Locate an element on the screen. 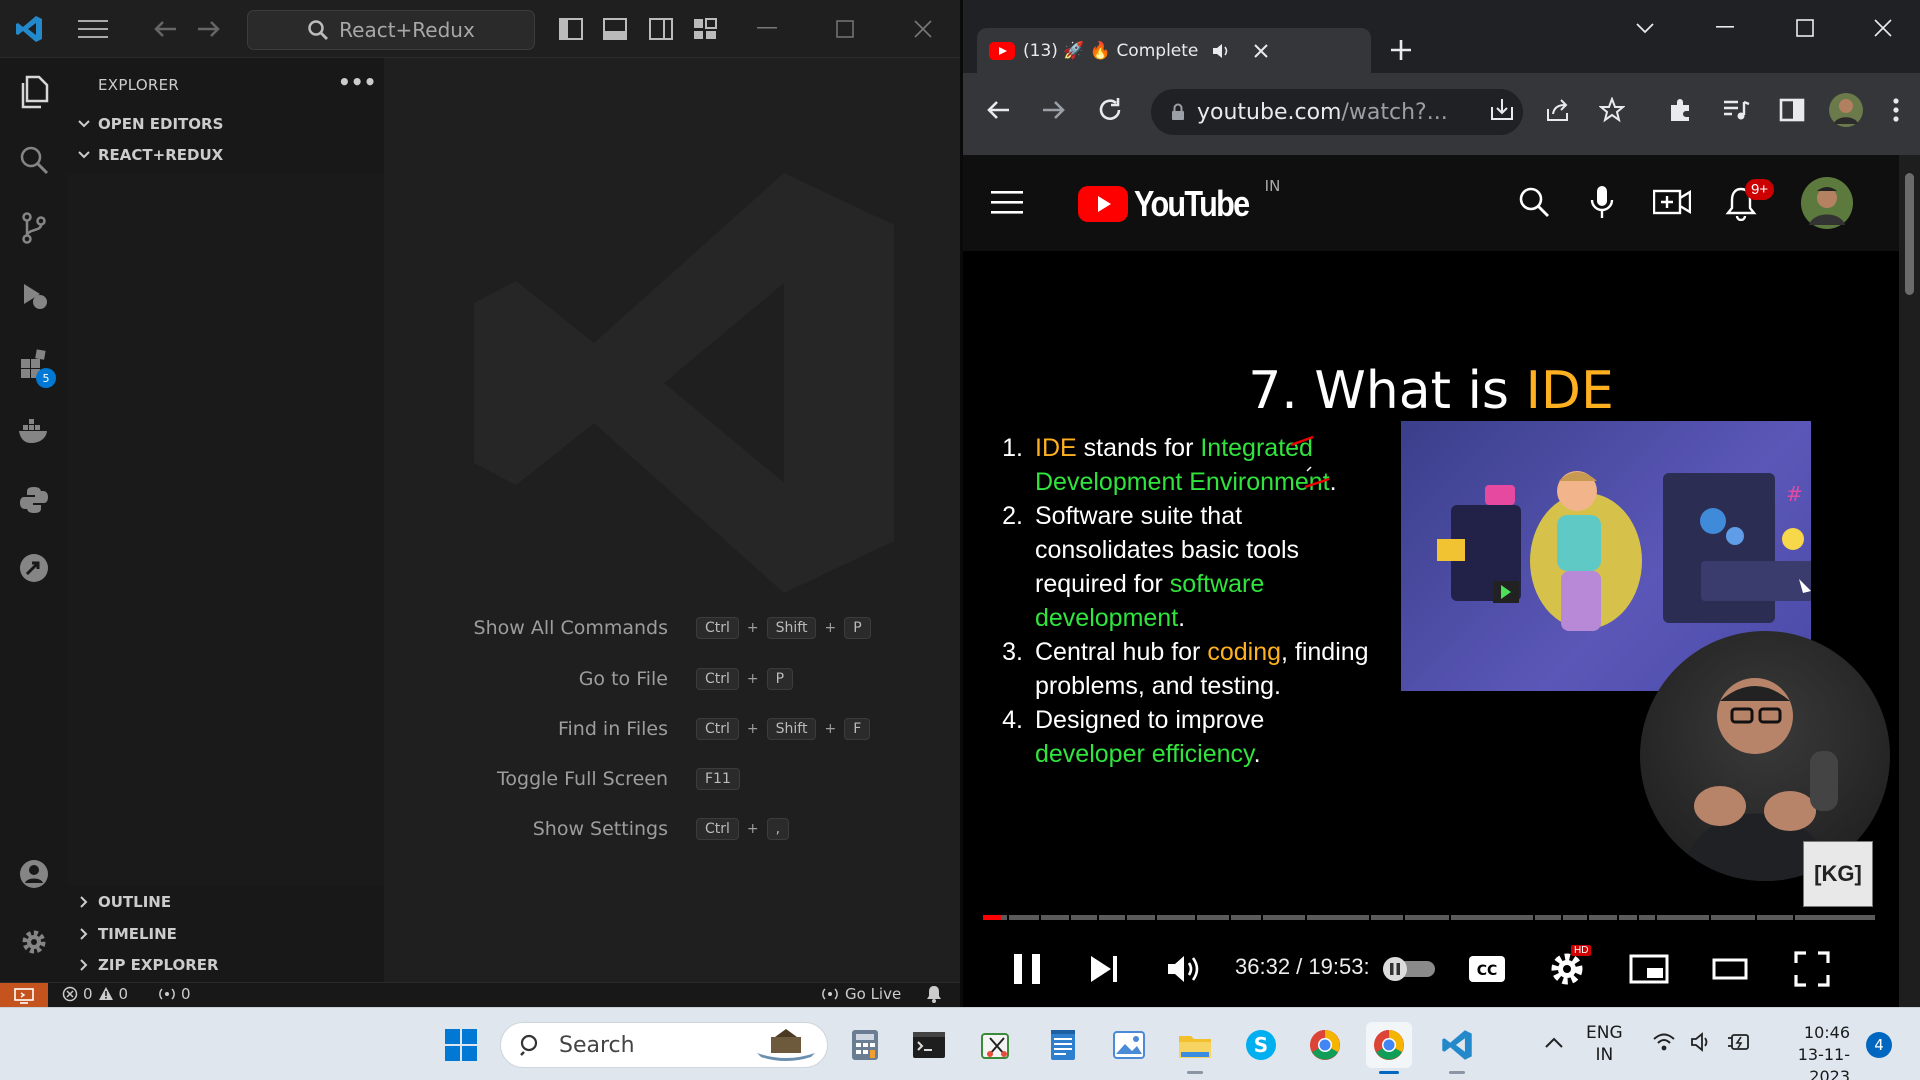  side-panel-icon is located at coordinates (1792, 110).